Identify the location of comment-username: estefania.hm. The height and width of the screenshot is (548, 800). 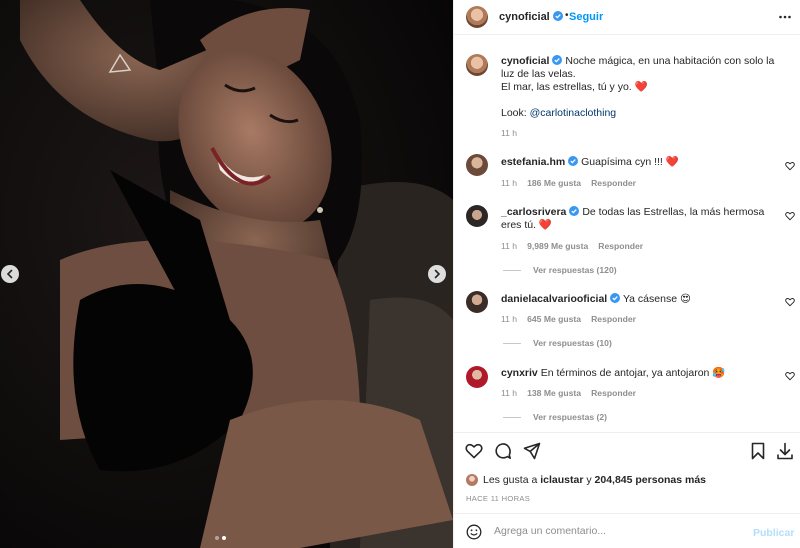
(533, 162).